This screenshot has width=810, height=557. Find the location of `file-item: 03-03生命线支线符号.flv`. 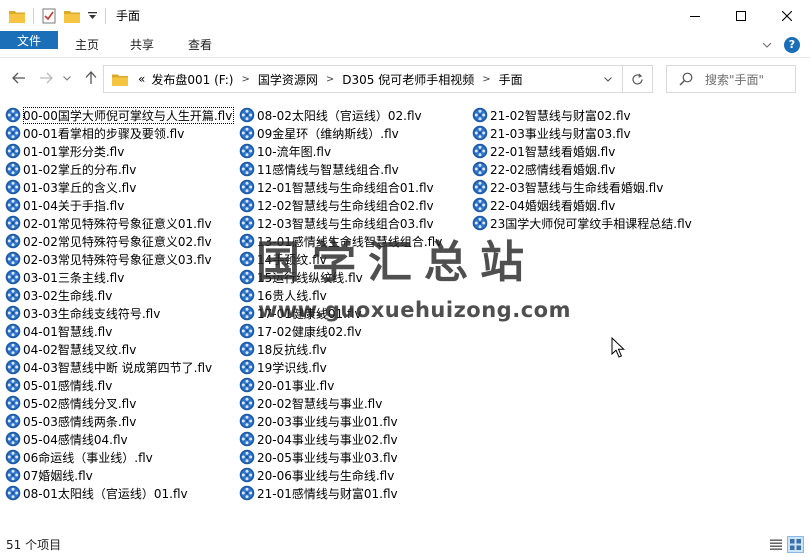

file-item: 03-03生命线支线符号.flv is located at coordinates (119, 313).